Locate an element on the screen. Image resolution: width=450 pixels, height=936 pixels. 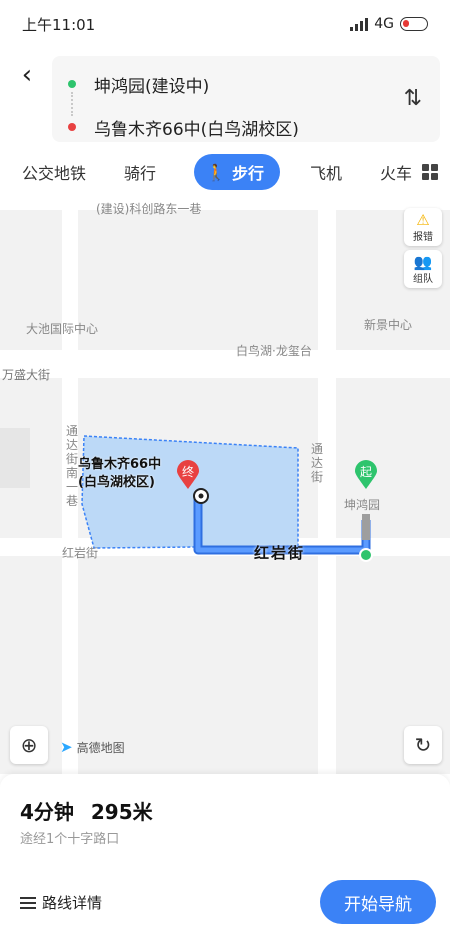
route-details-label: 路线详情 is located at coordinates (72, 903).